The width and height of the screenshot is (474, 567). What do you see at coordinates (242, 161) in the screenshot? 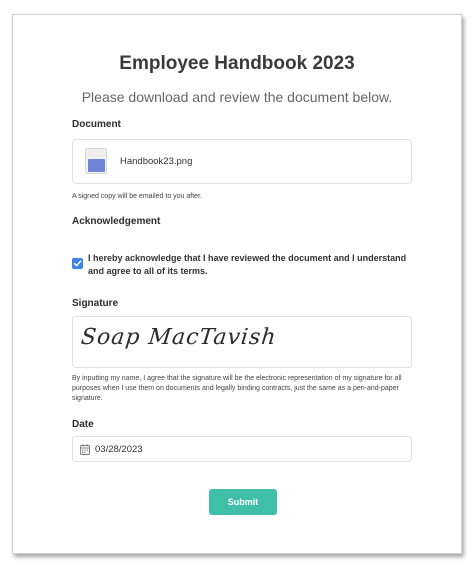
I see `document-attachment: Handbook23.png` at bounding box center [242, 161].